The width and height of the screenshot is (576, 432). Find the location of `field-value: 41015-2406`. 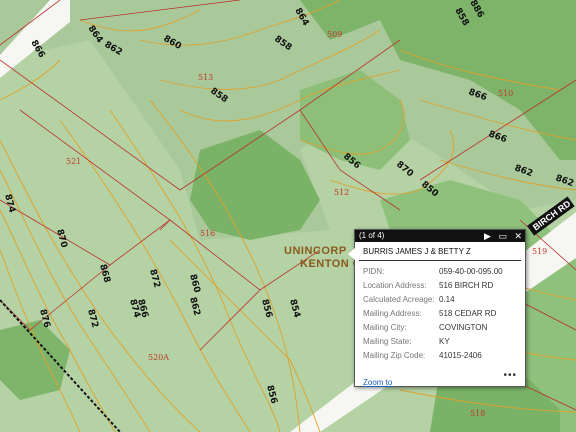

field-value: 41015-2406 is located at coordinates (460, 355).